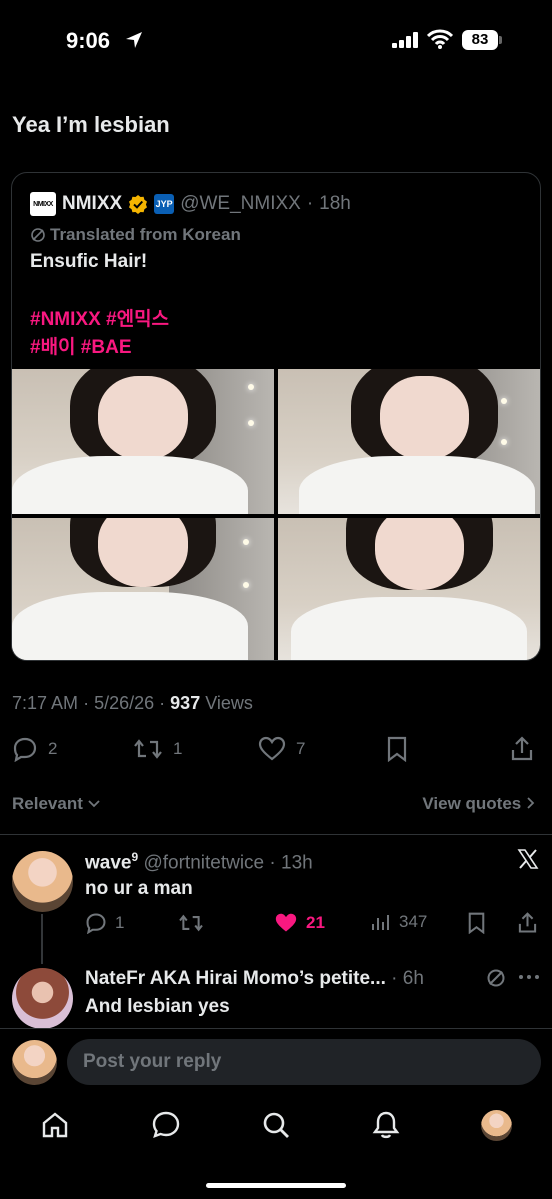 Image resolution: width=552 pixels, height=1199 pixels. I want to click on translation-notice: Translated from Korean, so click(135, 235).